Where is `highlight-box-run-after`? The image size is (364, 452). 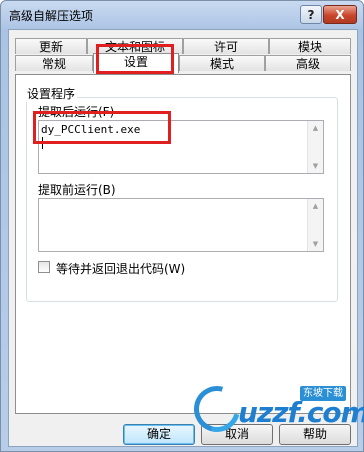
highlight-box-run-after is located at coordinates (102, 127).